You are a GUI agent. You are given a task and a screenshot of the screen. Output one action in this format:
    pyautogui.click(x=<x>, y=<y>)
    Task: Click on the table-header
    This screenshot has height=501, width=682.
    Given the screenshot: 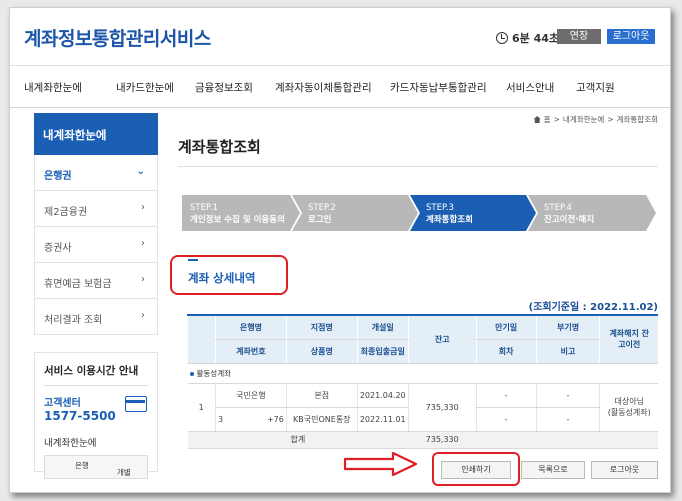 What is the action you would take?
    pyautogui.click(x=201, y=339)
    